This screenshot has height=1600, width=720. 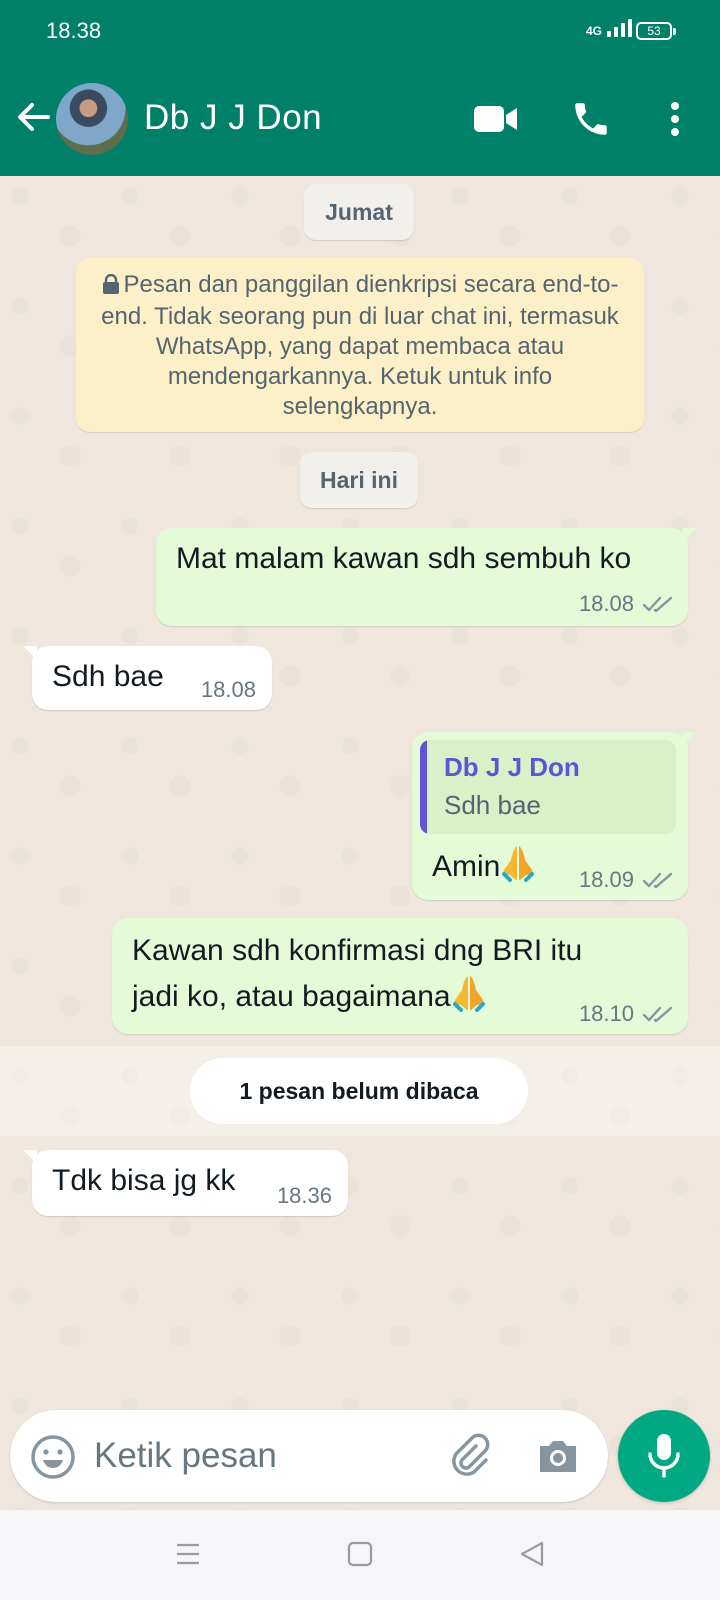 What do you see at coordinates (532, 1554) in the screenshot?
I see `nav-back-icon` at bounding box center [532, 1554].